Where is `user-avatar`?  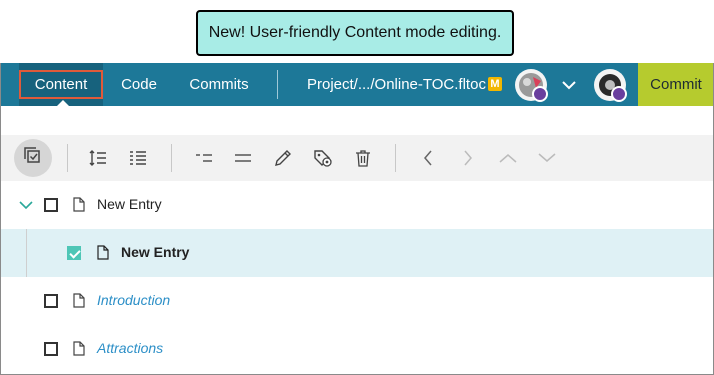 user-avatar is located at coordinates (610, 85).